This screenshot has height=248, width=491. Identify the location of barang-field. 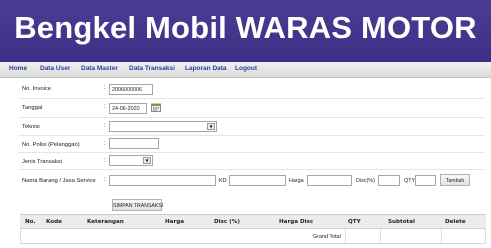
(162, 180).